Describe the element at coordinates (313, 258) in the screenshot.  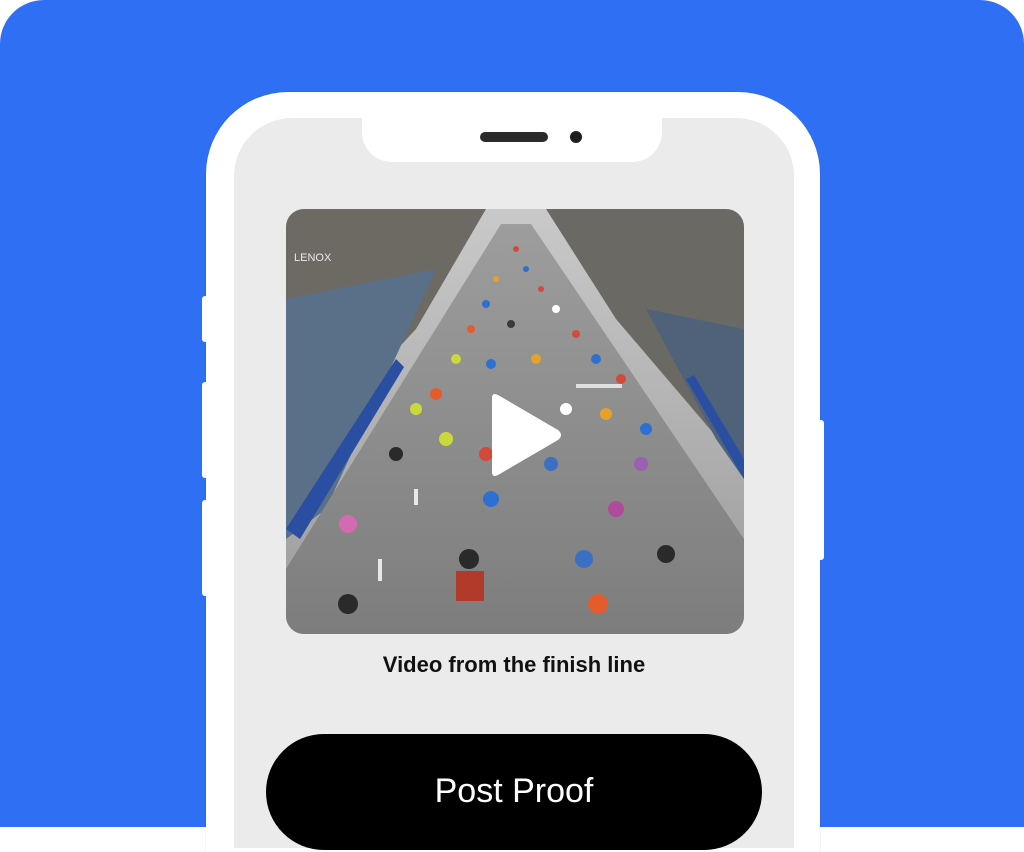
I see `lenox-sign: LENOX` at that location.